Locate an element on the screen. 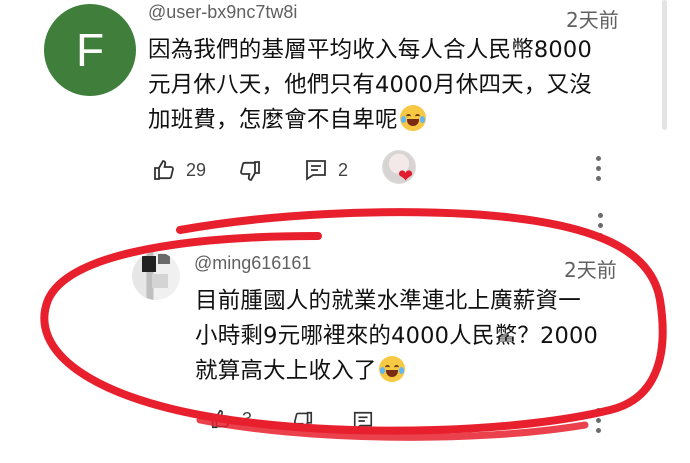 The height and width of the screenshot is (463, 690). like-button: 3 is located at coordinates (231, 419).